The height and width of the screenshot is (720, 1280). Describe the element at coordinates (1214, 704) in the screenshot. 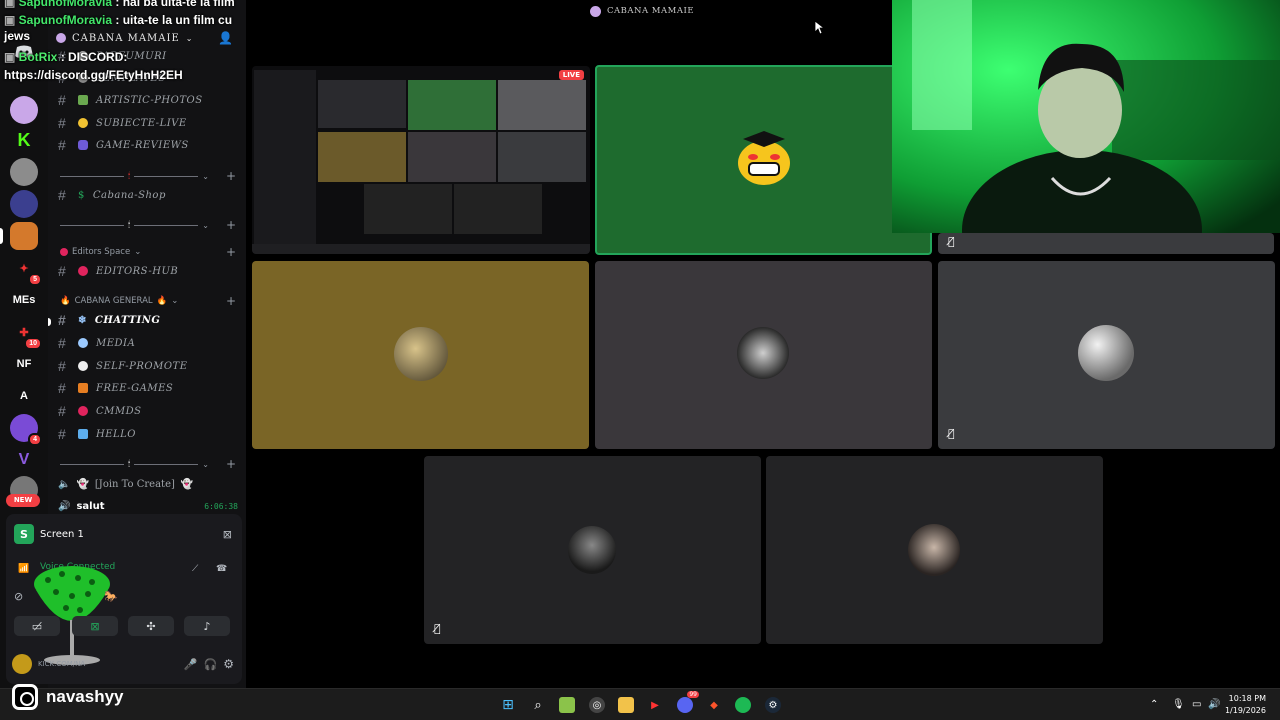

I see `tray-volume-icon: 🔊` at that location.